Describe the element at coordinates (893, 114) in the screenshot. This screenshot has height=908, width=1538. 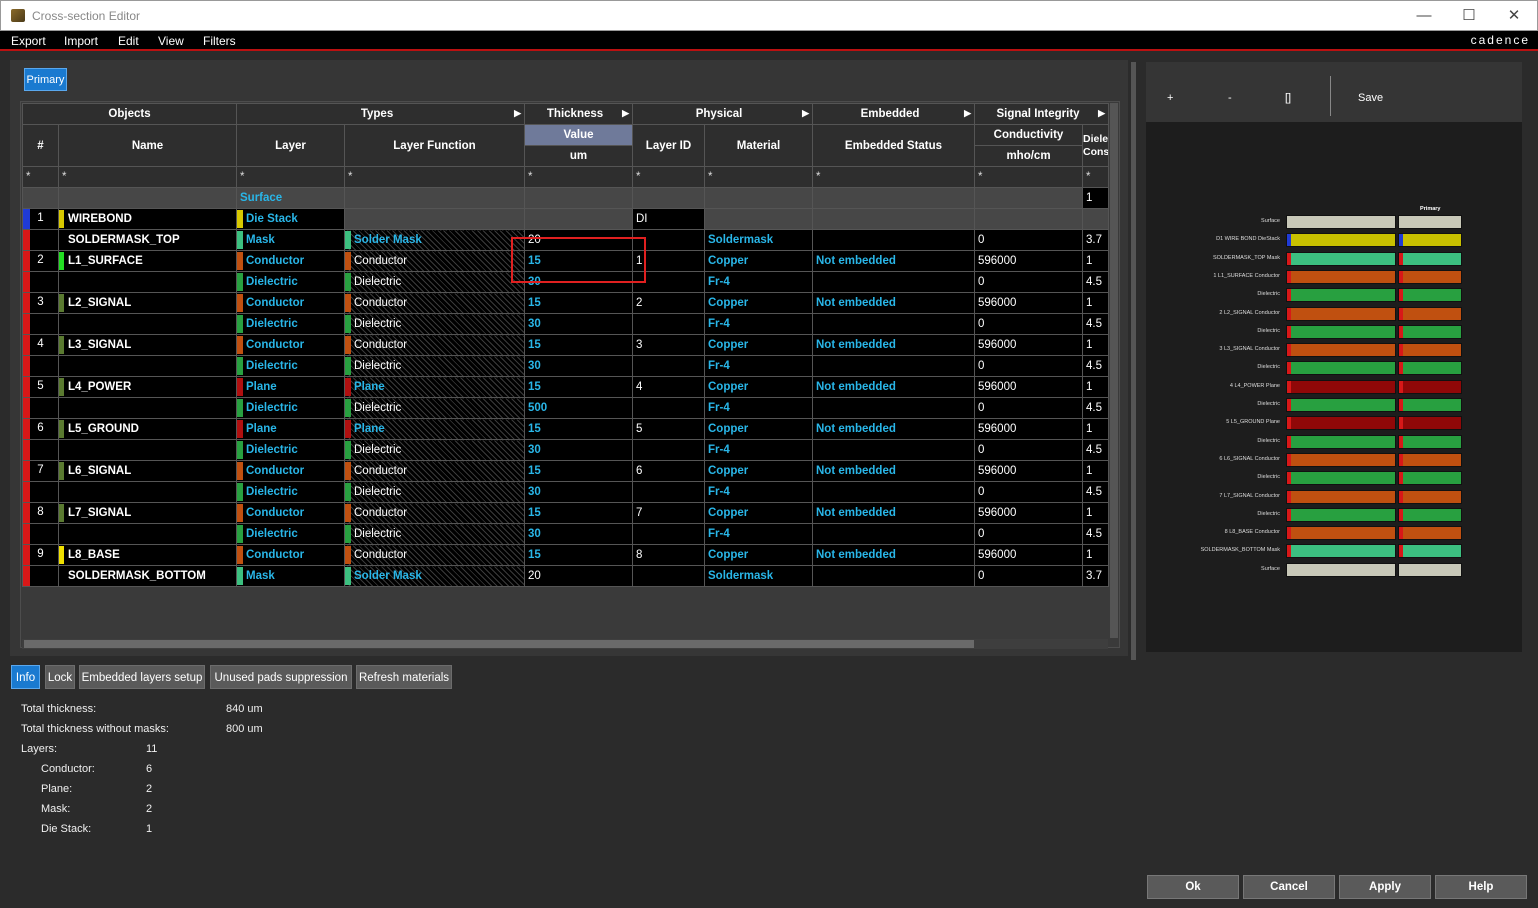
I see `header-embedded: Embedded ▶` at that location.